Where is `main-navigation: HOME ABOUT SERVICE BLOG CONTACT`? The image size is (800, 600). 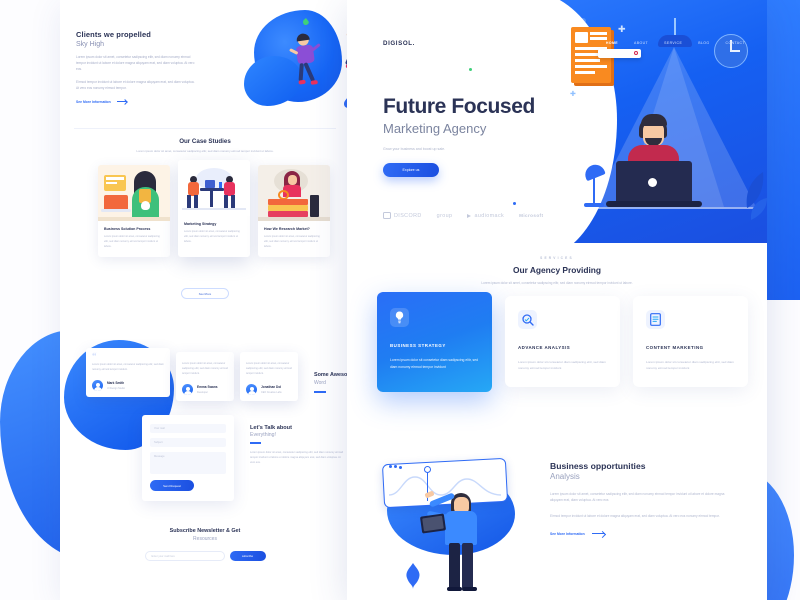
main-navigation: HOME ABOUT SERVICE BLOG CONTACT is located at coordinates (675, 43).